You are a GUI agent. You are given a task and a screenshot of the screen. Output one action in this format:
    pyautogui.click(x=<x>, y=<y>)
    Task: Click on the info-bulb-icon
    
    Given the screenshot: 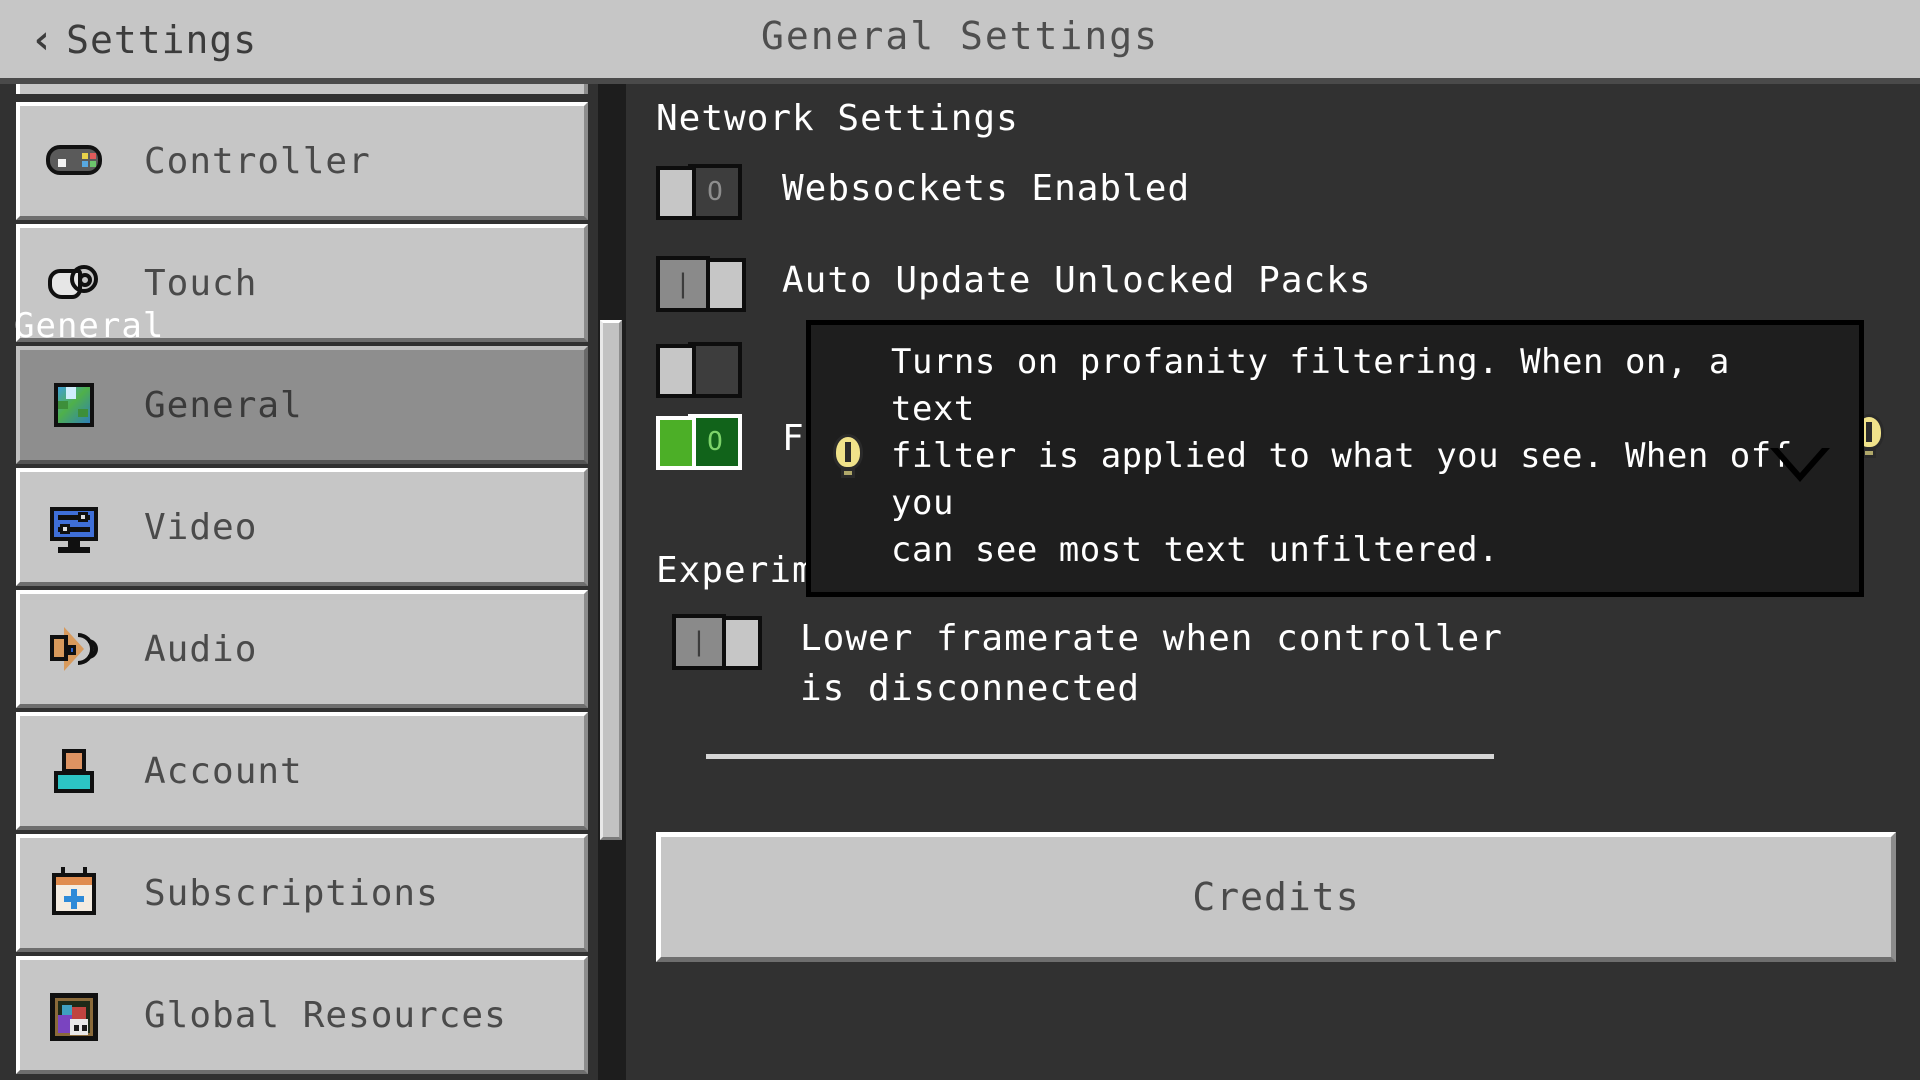 What is the action you would take?
    pyautogui.click(x=848, y=456)
    